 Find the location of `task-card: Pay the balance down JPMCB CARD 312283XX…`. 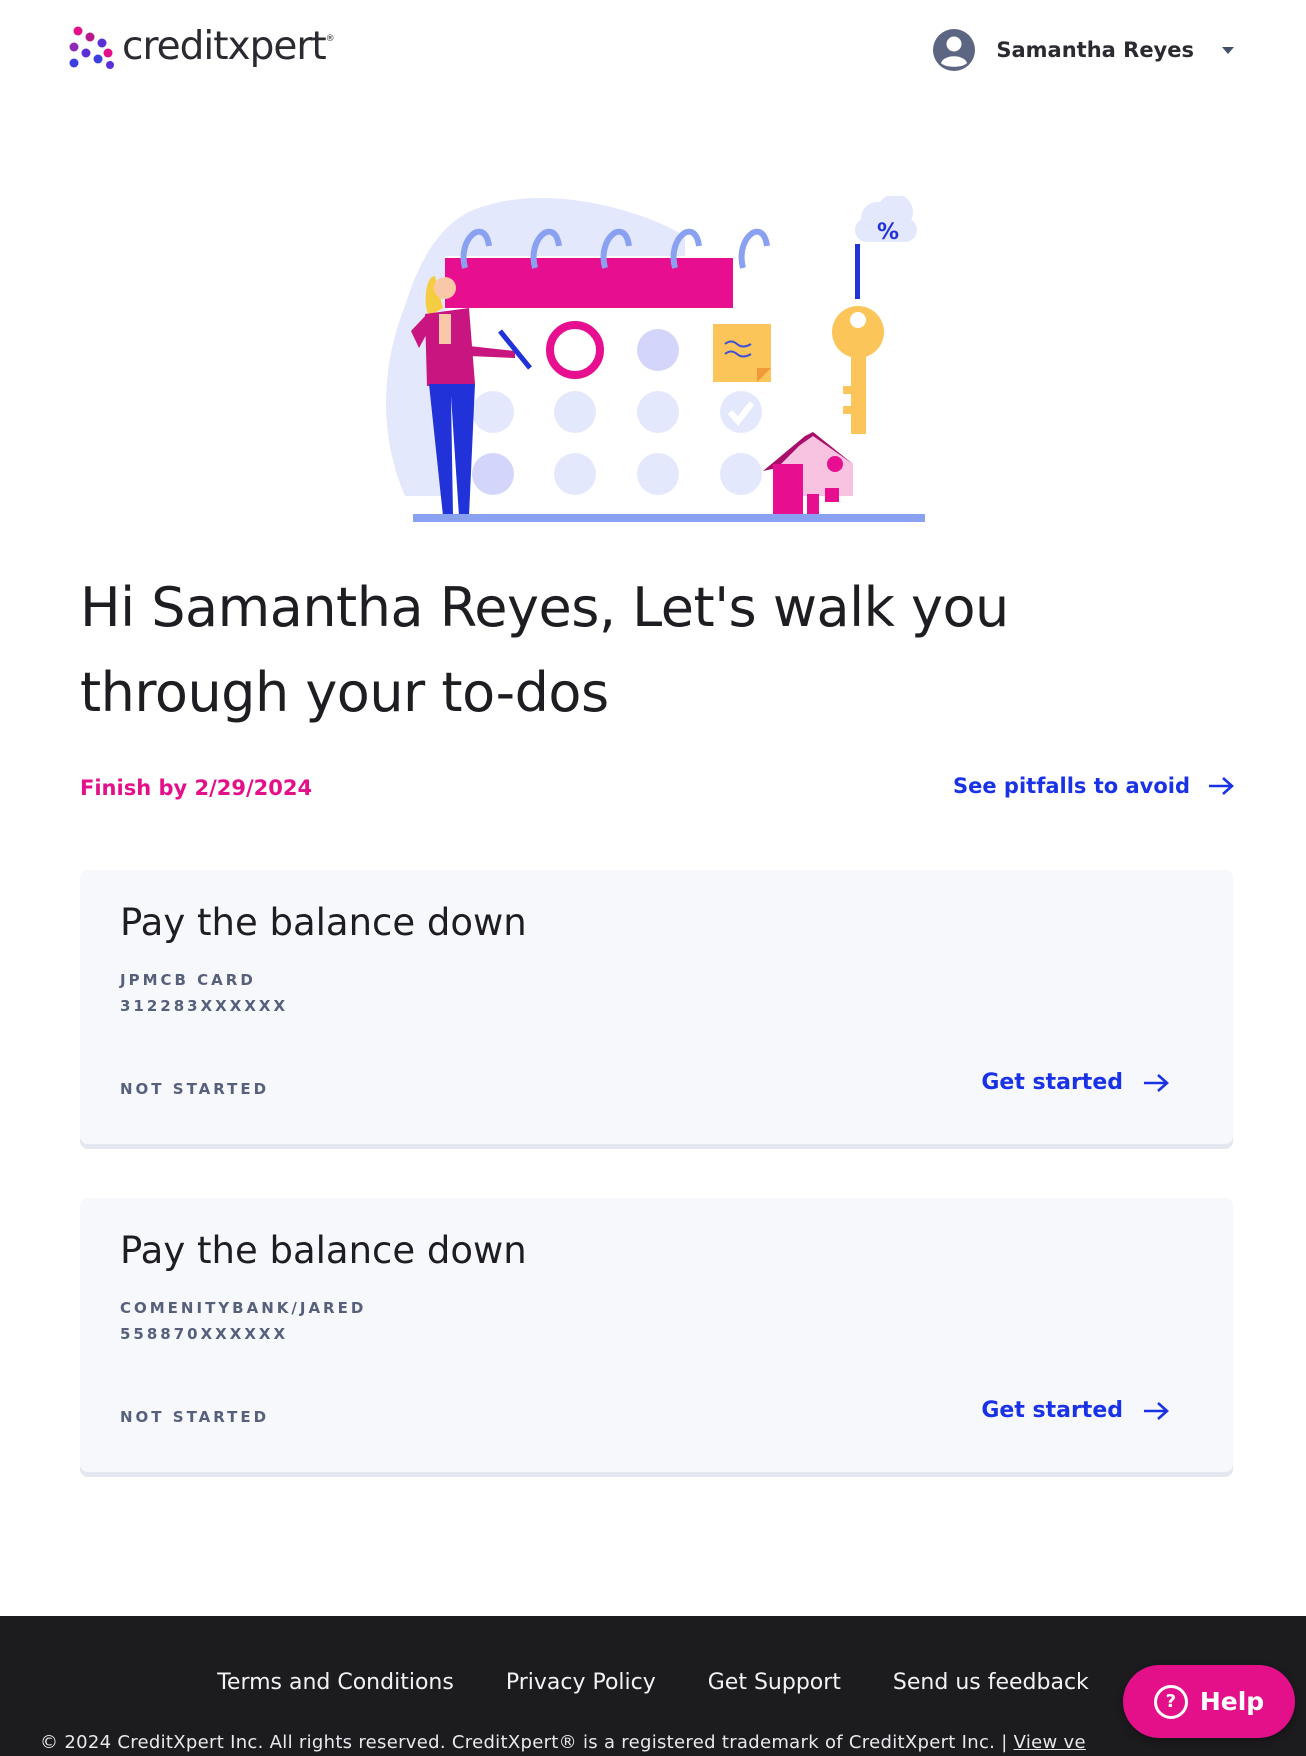

task-card: Pay the balance down JPMCB CARD 312283XX… is located at coordinates (656, 1007).